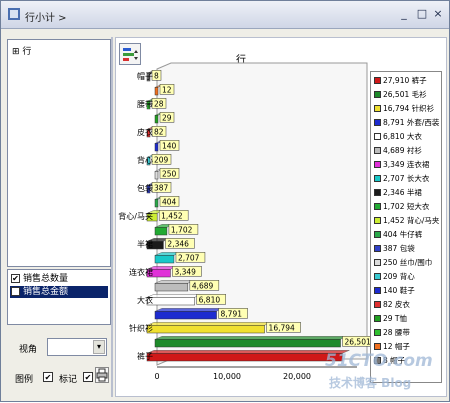 Image resolution: width=450 pixels, height=403 pixels. Describe the element at coordinates (28, 350) in the screenshot. I see `view-label: 视角` at that location.